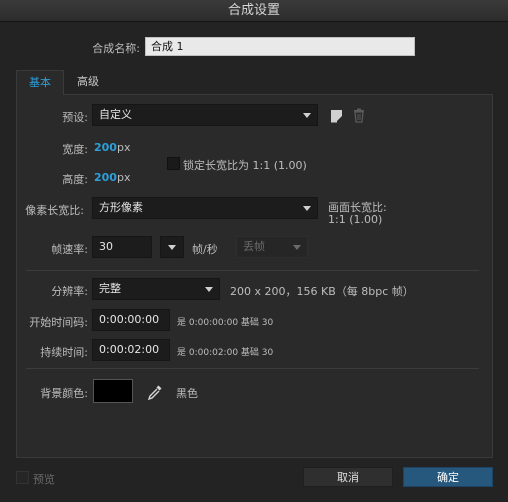  Describe the element at coordinates (280, 46) in the screenshot. I see `comp-name-input: 合成 1` at that location.